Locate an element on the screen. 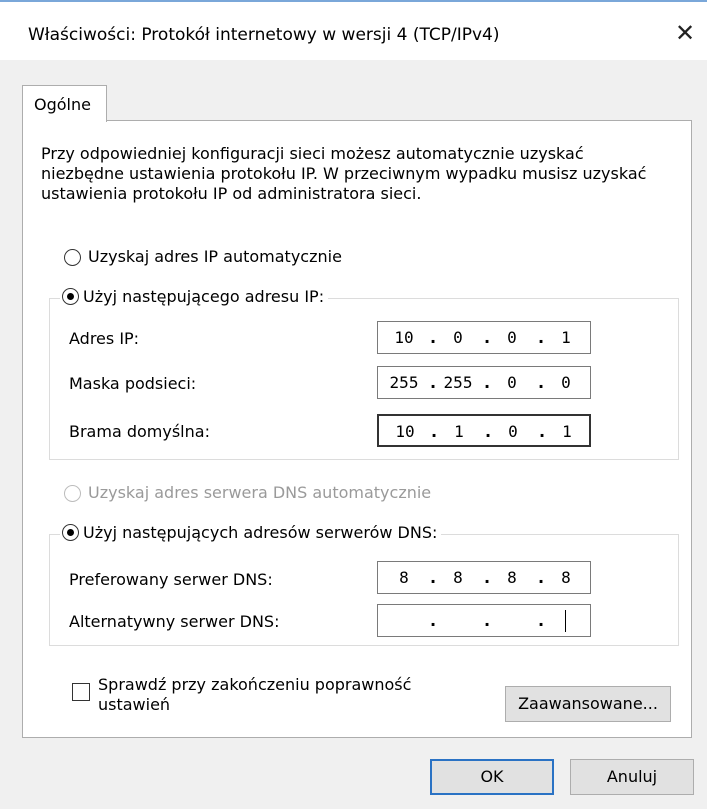 Image resolution: width=707 pixels, height=809 pixels. subnet-mask-field: 255 . 255 . 0 . 0 is located at coordinates (484, 382).